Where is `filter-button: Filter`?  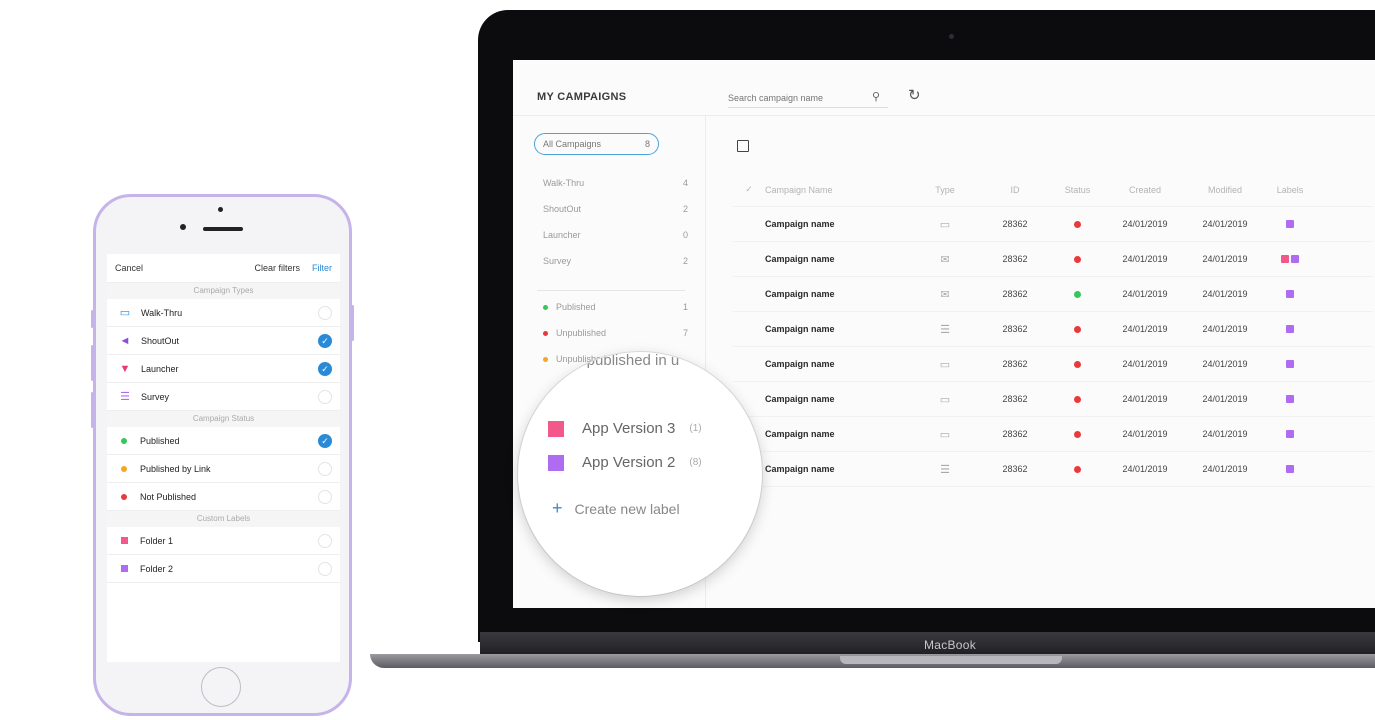
filter-button: Filter is located at coordinates (322, 268).